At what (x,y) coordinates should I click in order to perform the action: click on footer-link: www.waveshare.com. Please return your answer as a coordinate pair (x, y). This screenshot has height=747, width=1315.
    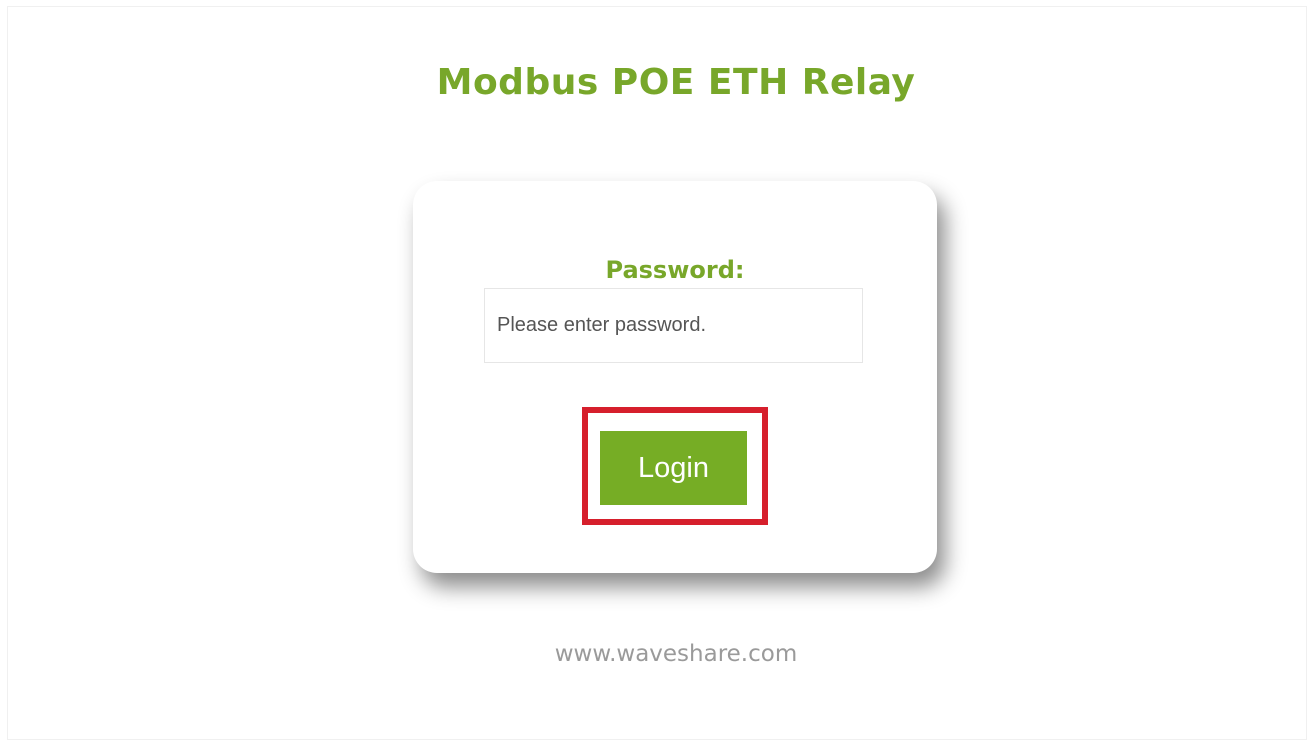
    Looking at the image, I should click on (657, 654).